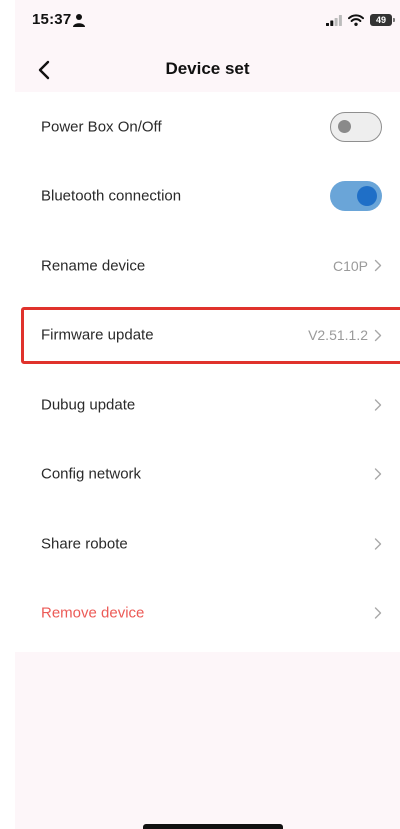 Image resolution: width=400 pixels, height=829 pixels. Describe the element at coordinates (350, 265) in the screenshot. I see `device-name-value: C10P` at that location.